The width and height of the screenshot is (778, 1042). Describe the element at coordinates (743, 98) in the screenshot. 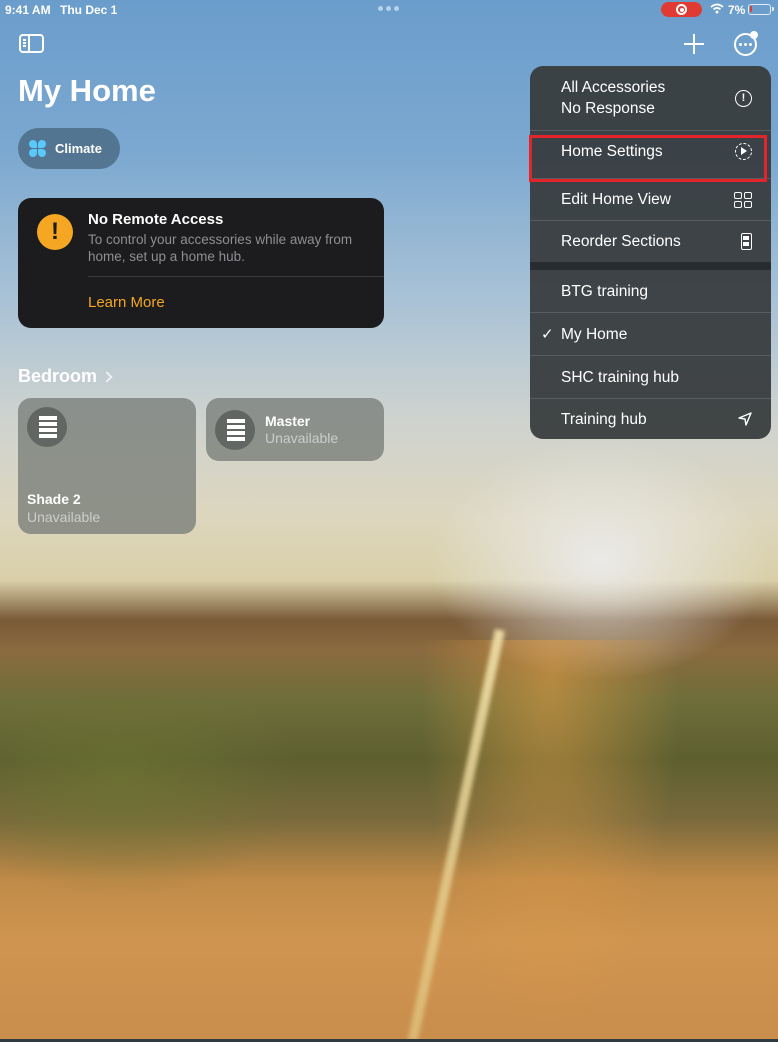

I see `info-icon: !` at that location.